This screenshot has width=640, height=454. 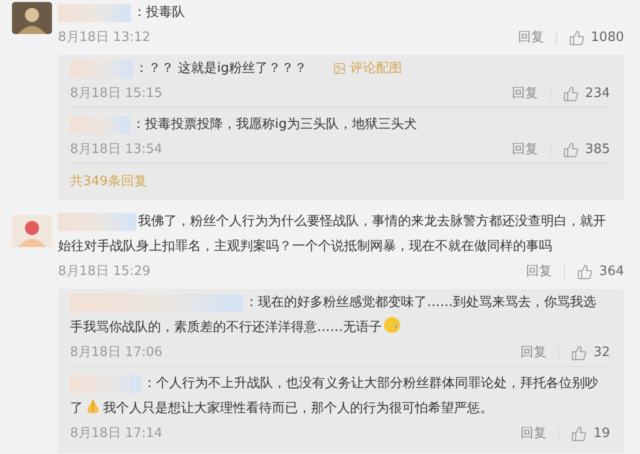 What do you see at coordinates (392, 325) in the screenshot?
I see `sweat-emoji-icon` at bounding box center [392, 325].